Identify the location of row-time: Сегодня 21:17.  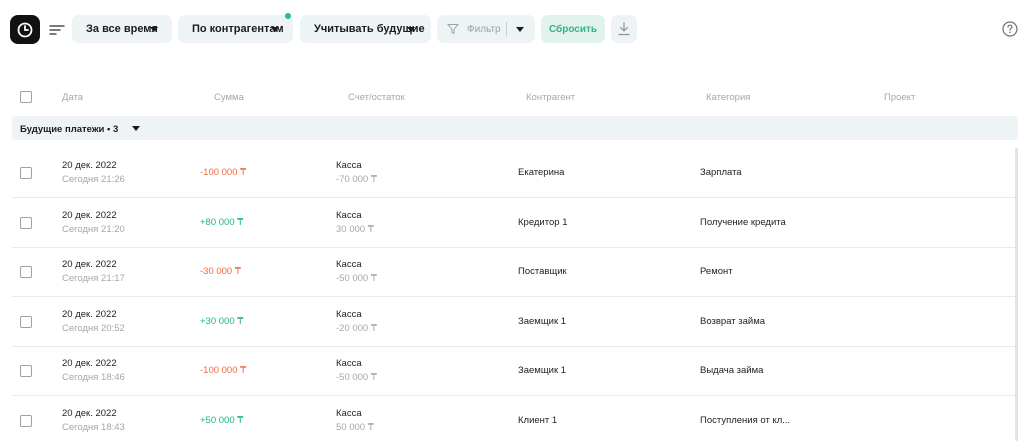
(93, 278).